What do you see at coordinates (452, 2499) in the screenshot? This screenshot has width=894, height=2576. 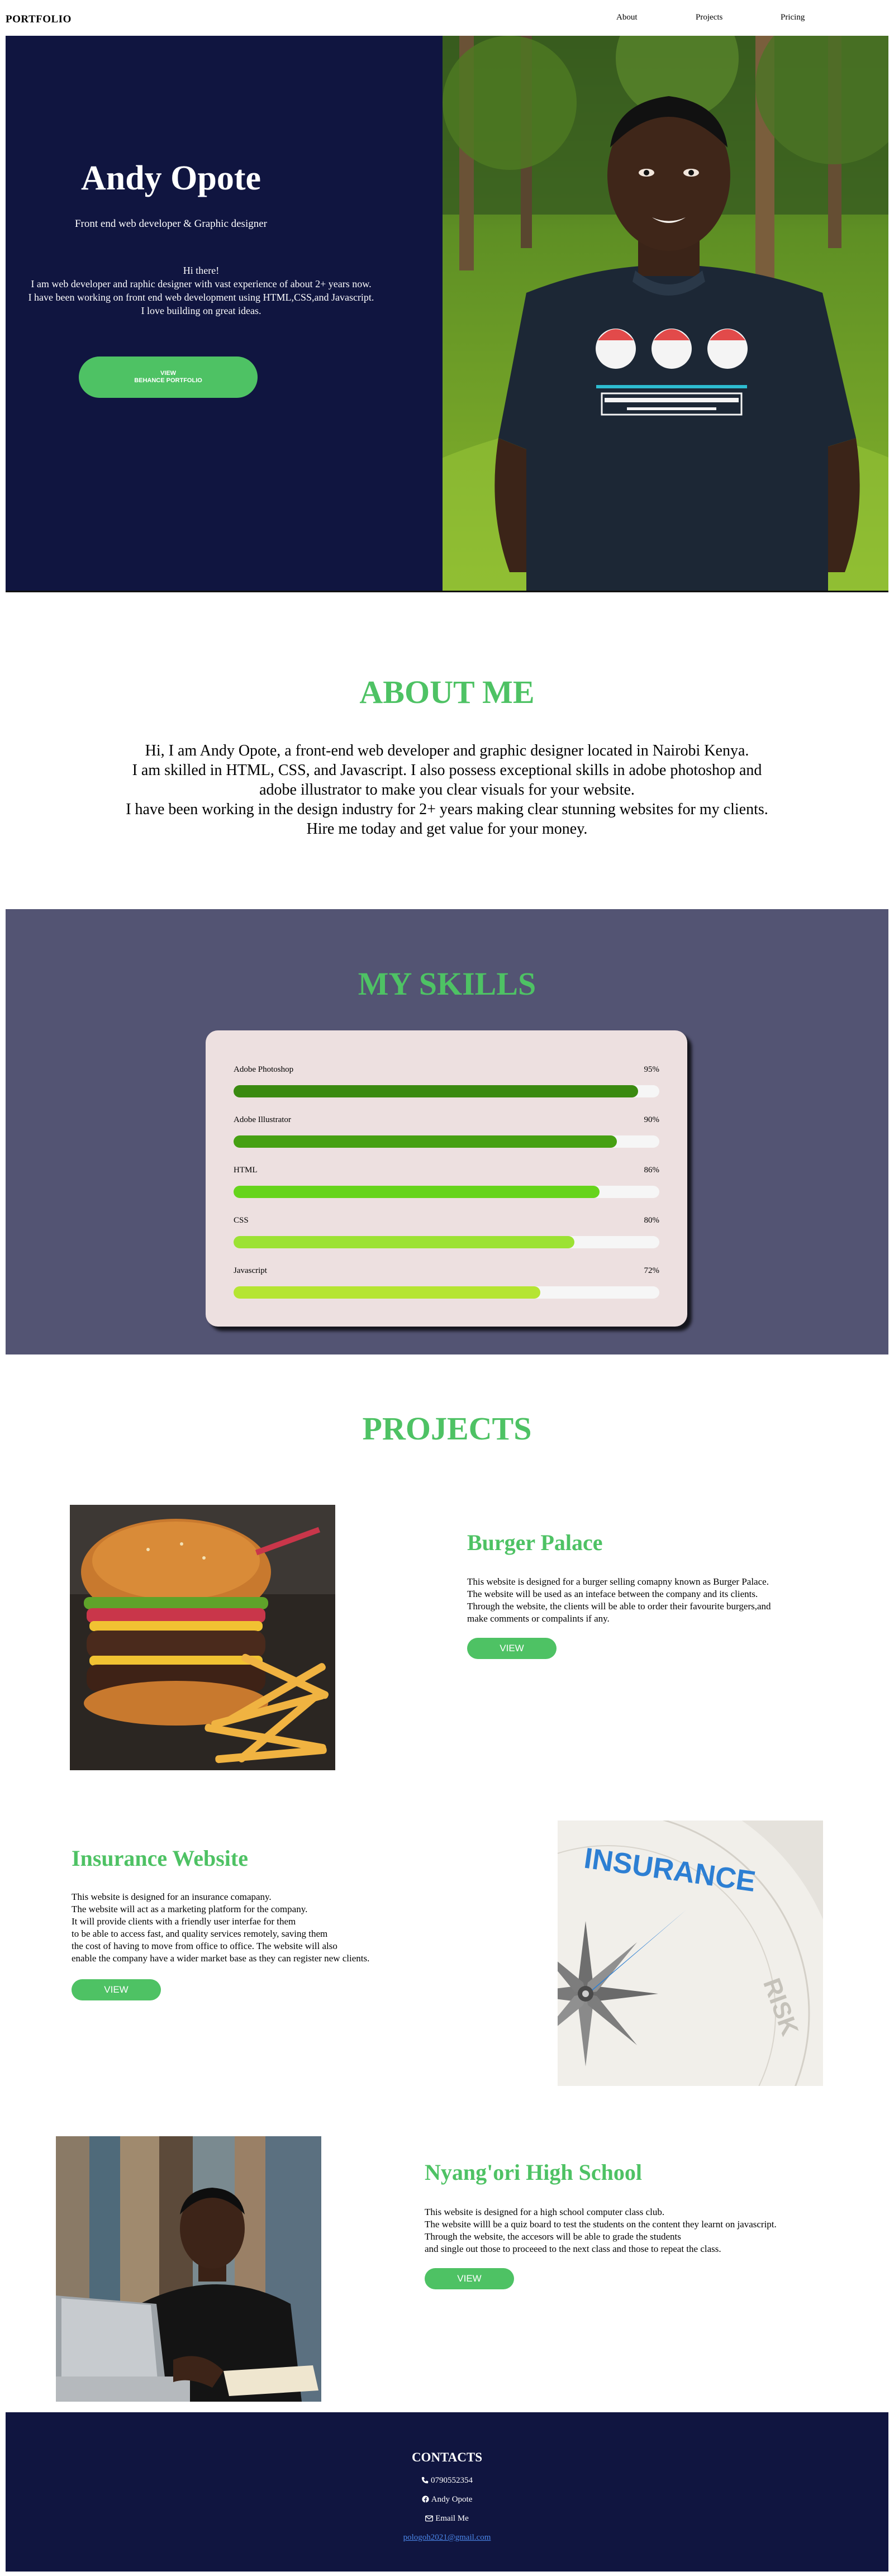 I see `facebook-name: Andy Opote` at bounding box center [452, 2499].